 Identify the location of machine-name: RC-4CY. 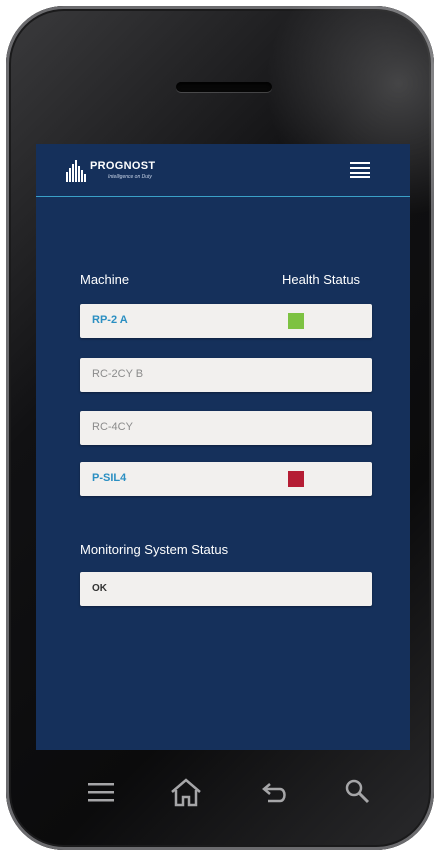
(112, 427).